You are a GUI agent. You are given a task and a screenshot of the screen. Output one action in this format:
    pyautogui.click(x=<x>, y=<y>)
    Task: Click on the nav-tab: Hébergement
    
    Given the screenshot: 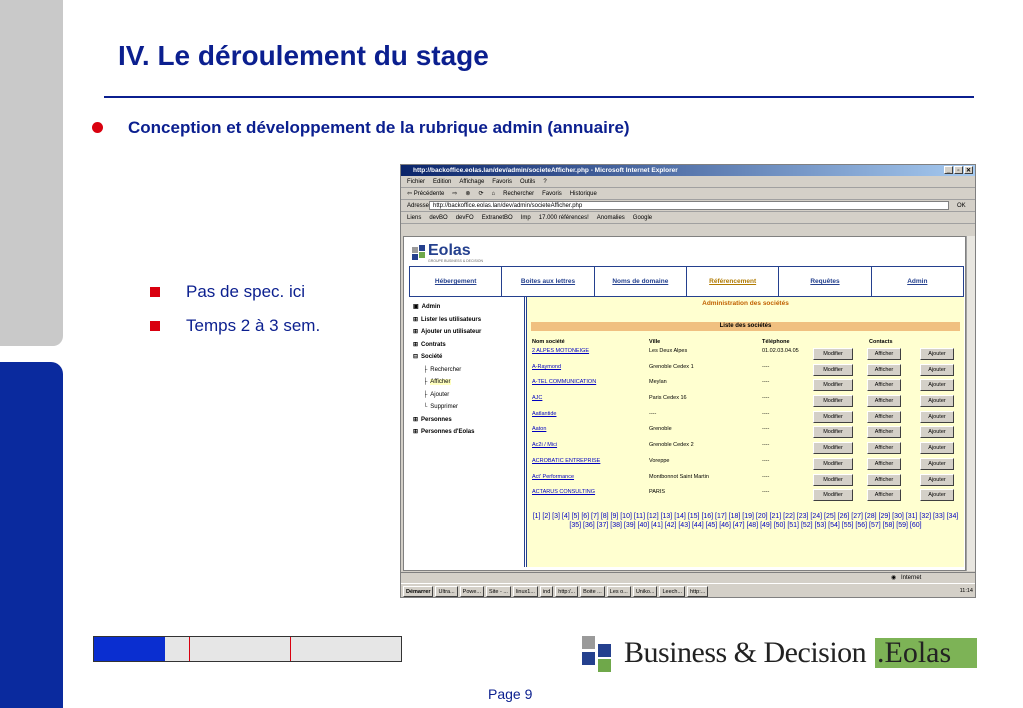 What is the action you would take?
    pyautogui.click(x=456, y=281)
    